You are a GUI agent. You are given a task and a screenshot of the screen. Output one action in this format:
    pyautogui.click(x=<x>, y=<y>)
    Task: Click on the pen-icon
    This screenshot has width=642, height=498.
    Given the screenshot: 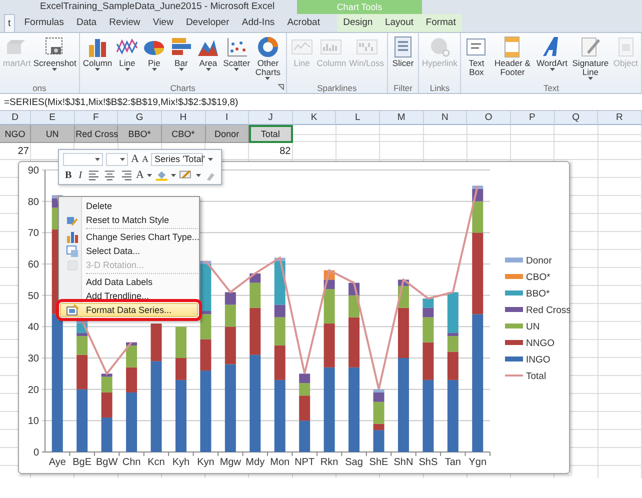 What is the action you would take?
    pyautogui.click(x=186, y=175)
    